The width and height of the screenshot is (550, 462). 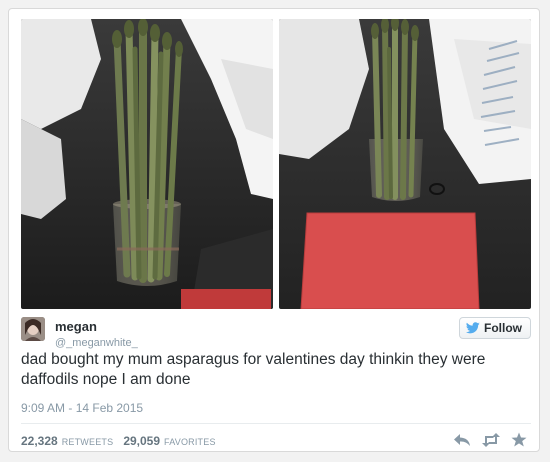 I want to click on follow-button-label: Follow, so click(x=503, y=328).